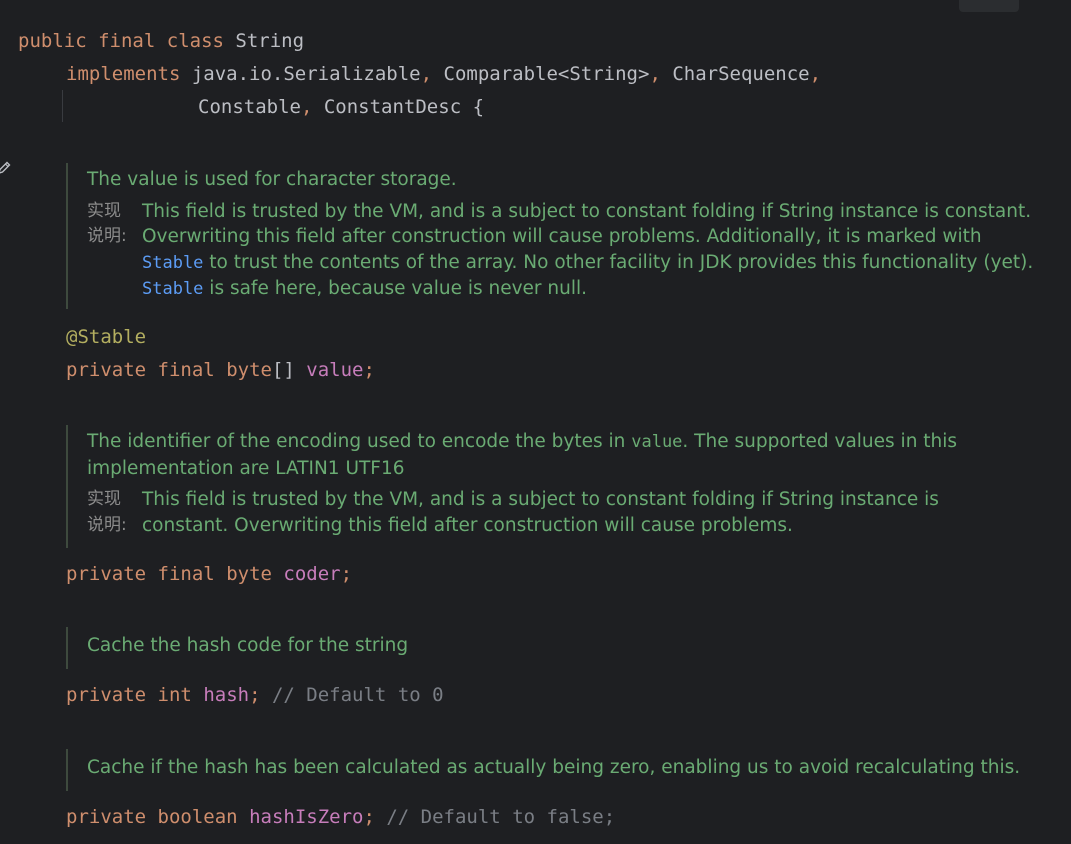  Describe the element at coordinates (476, 648) in the screenshot. I see `javadoc-hash: Cache the hash code for the string` at that location.